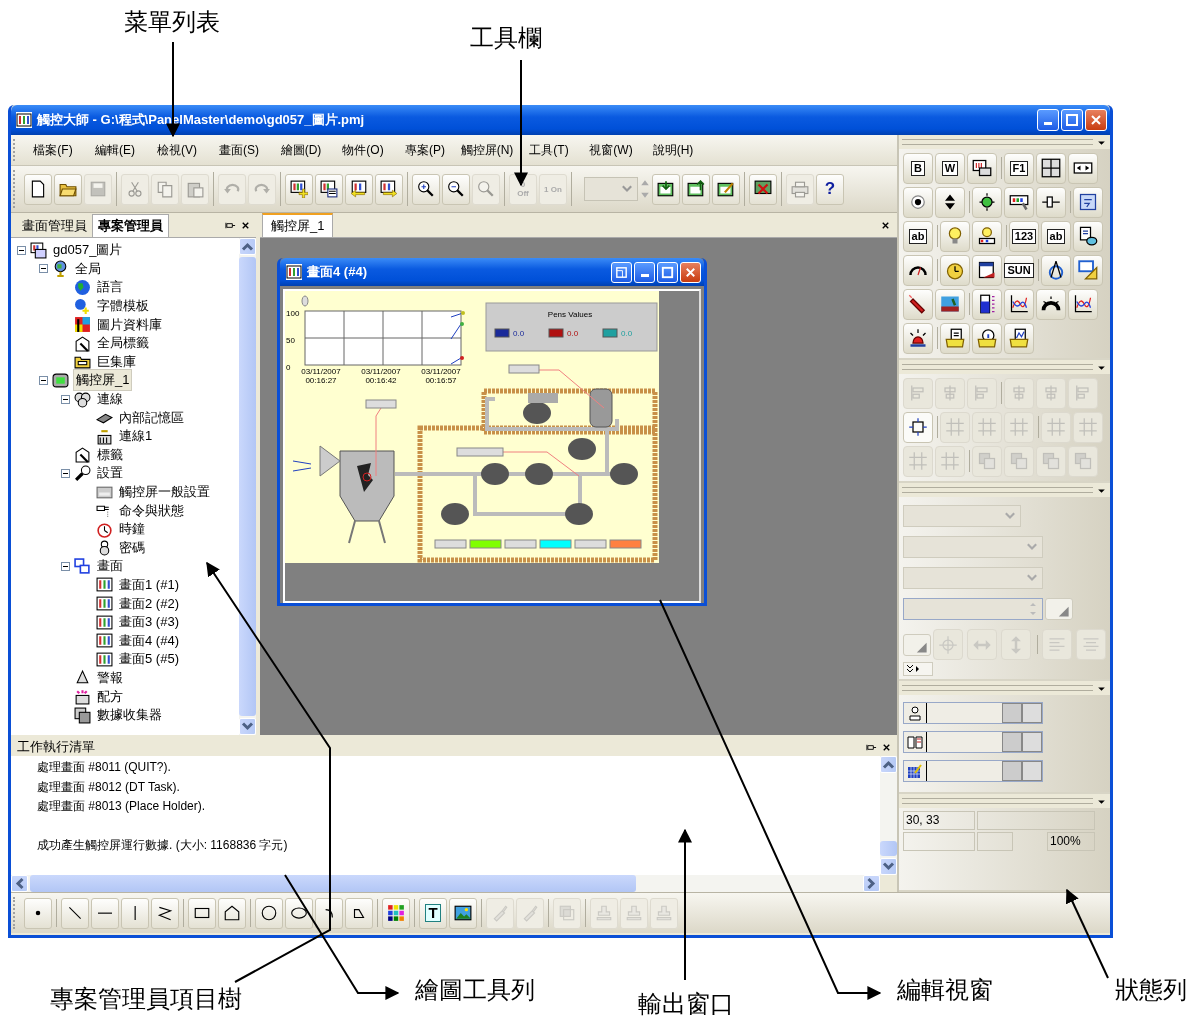 This screenshot has width=1200, height=1017. What do you see at coordinates (1151, 990) in the screenshot?
I see `callout-label: 狀態列` at bounding box center [1151, 990].